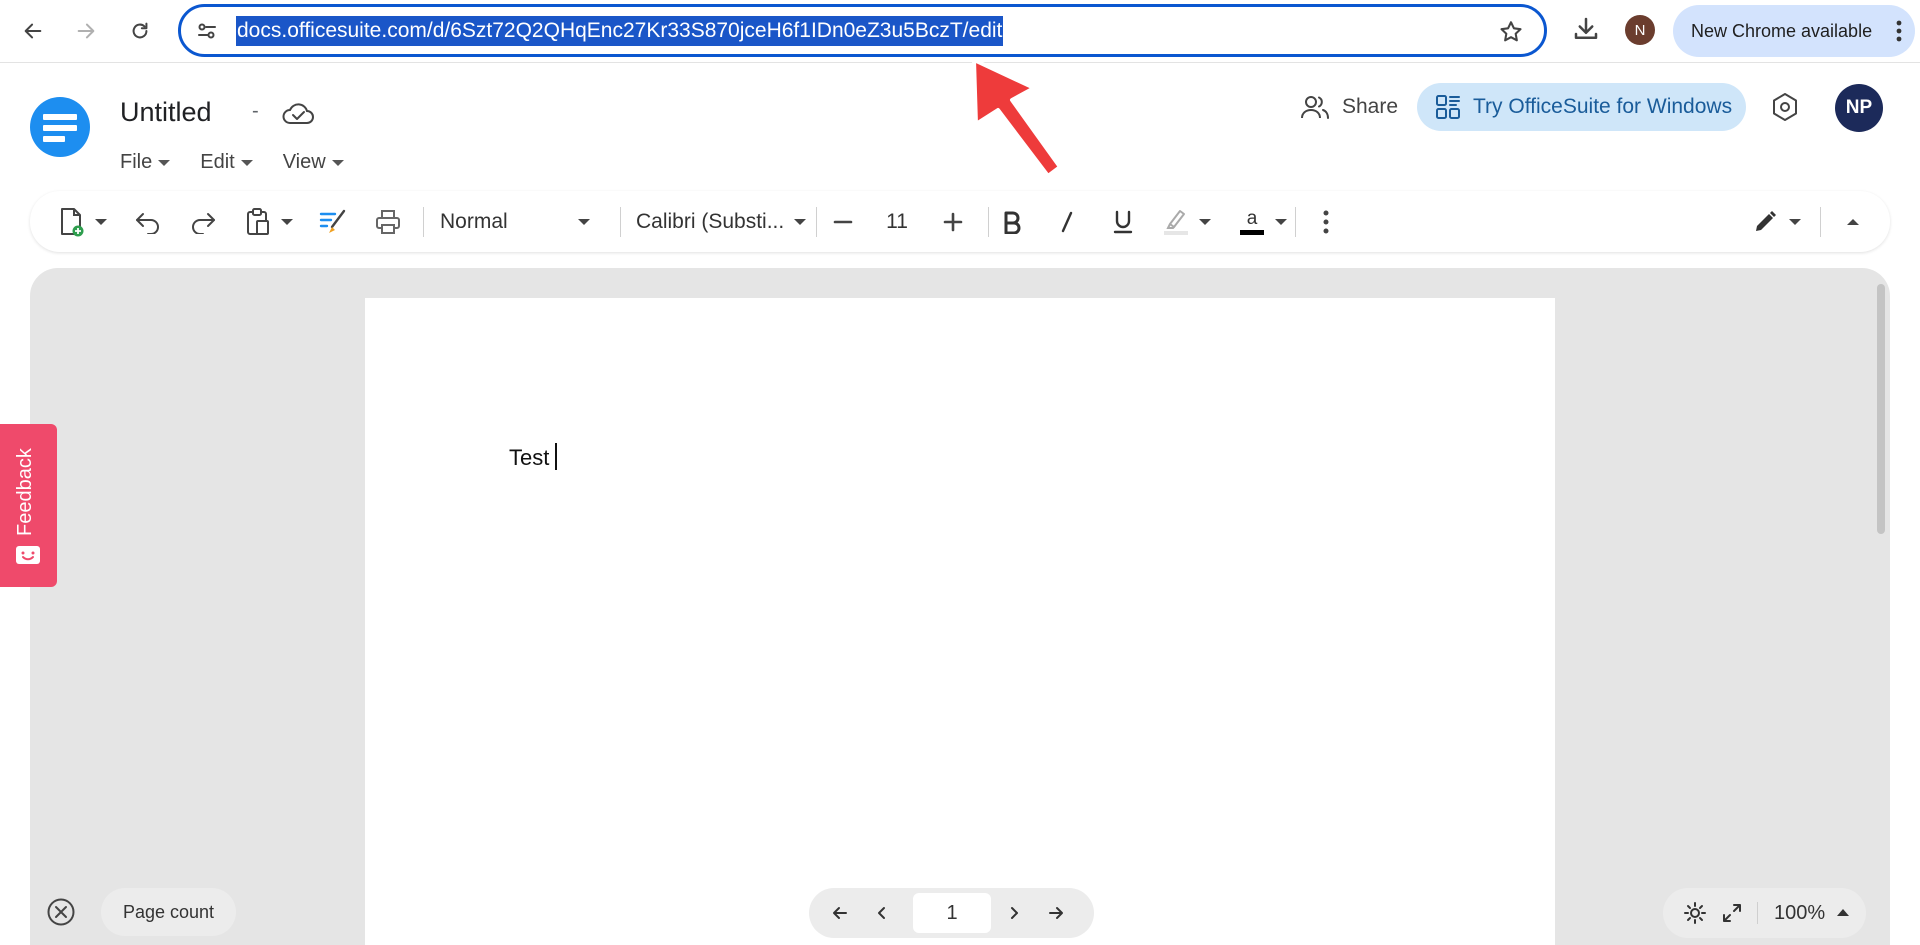 The height and width of the screenshot is (945, 1920). Describe the element at coordinates (1695, 913) in the screenshot. I see `brightness-icon` at that location.